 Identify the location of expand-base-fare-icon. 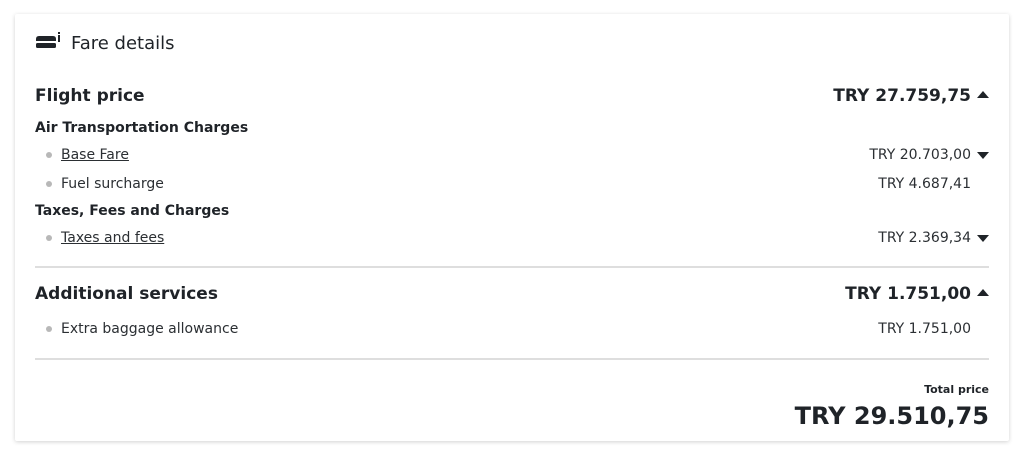
(983, 155).